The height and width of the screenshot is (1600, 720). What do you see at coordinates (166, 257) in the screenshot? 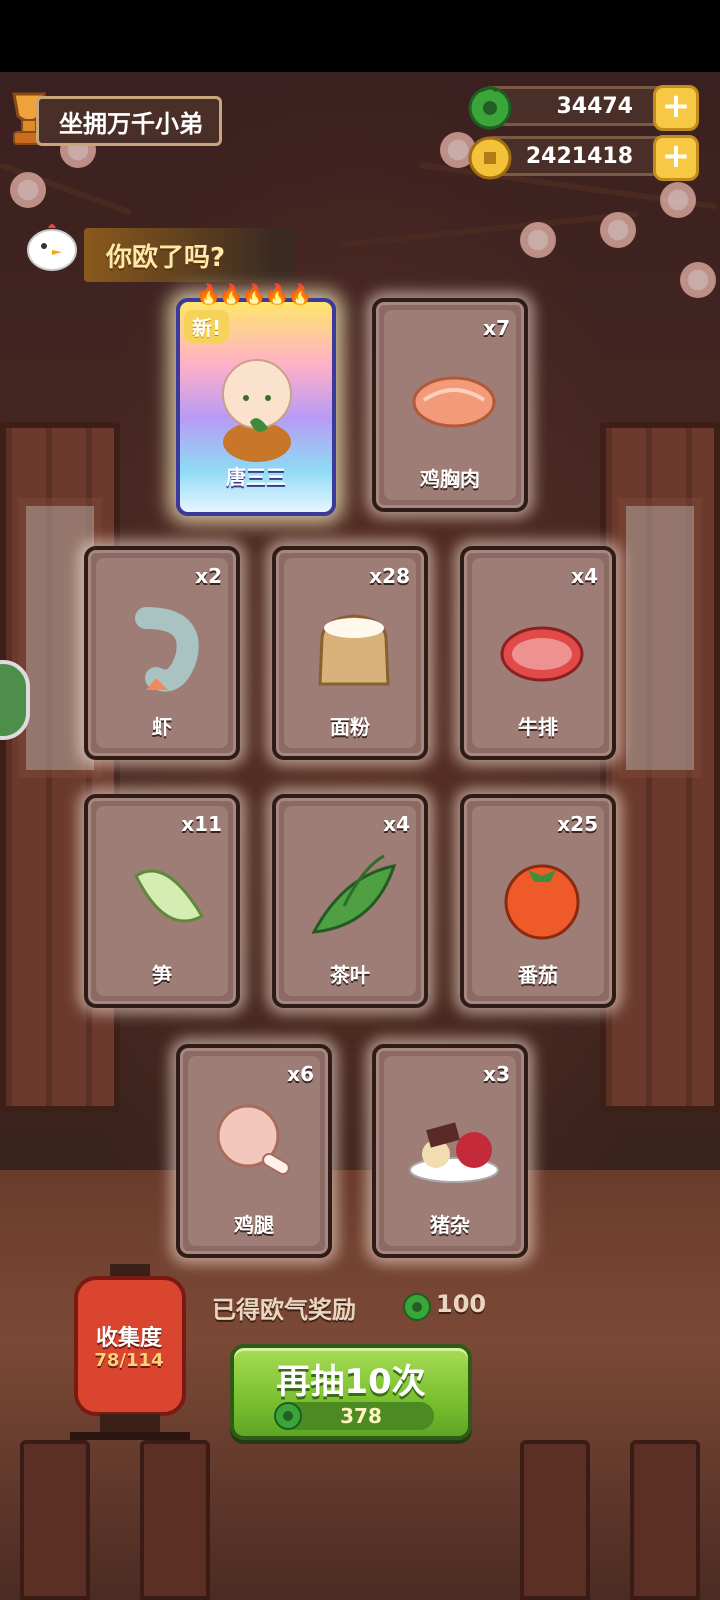
I see `lucky-banner-text: 你欧了吗?` at bounding box center [166, 257].